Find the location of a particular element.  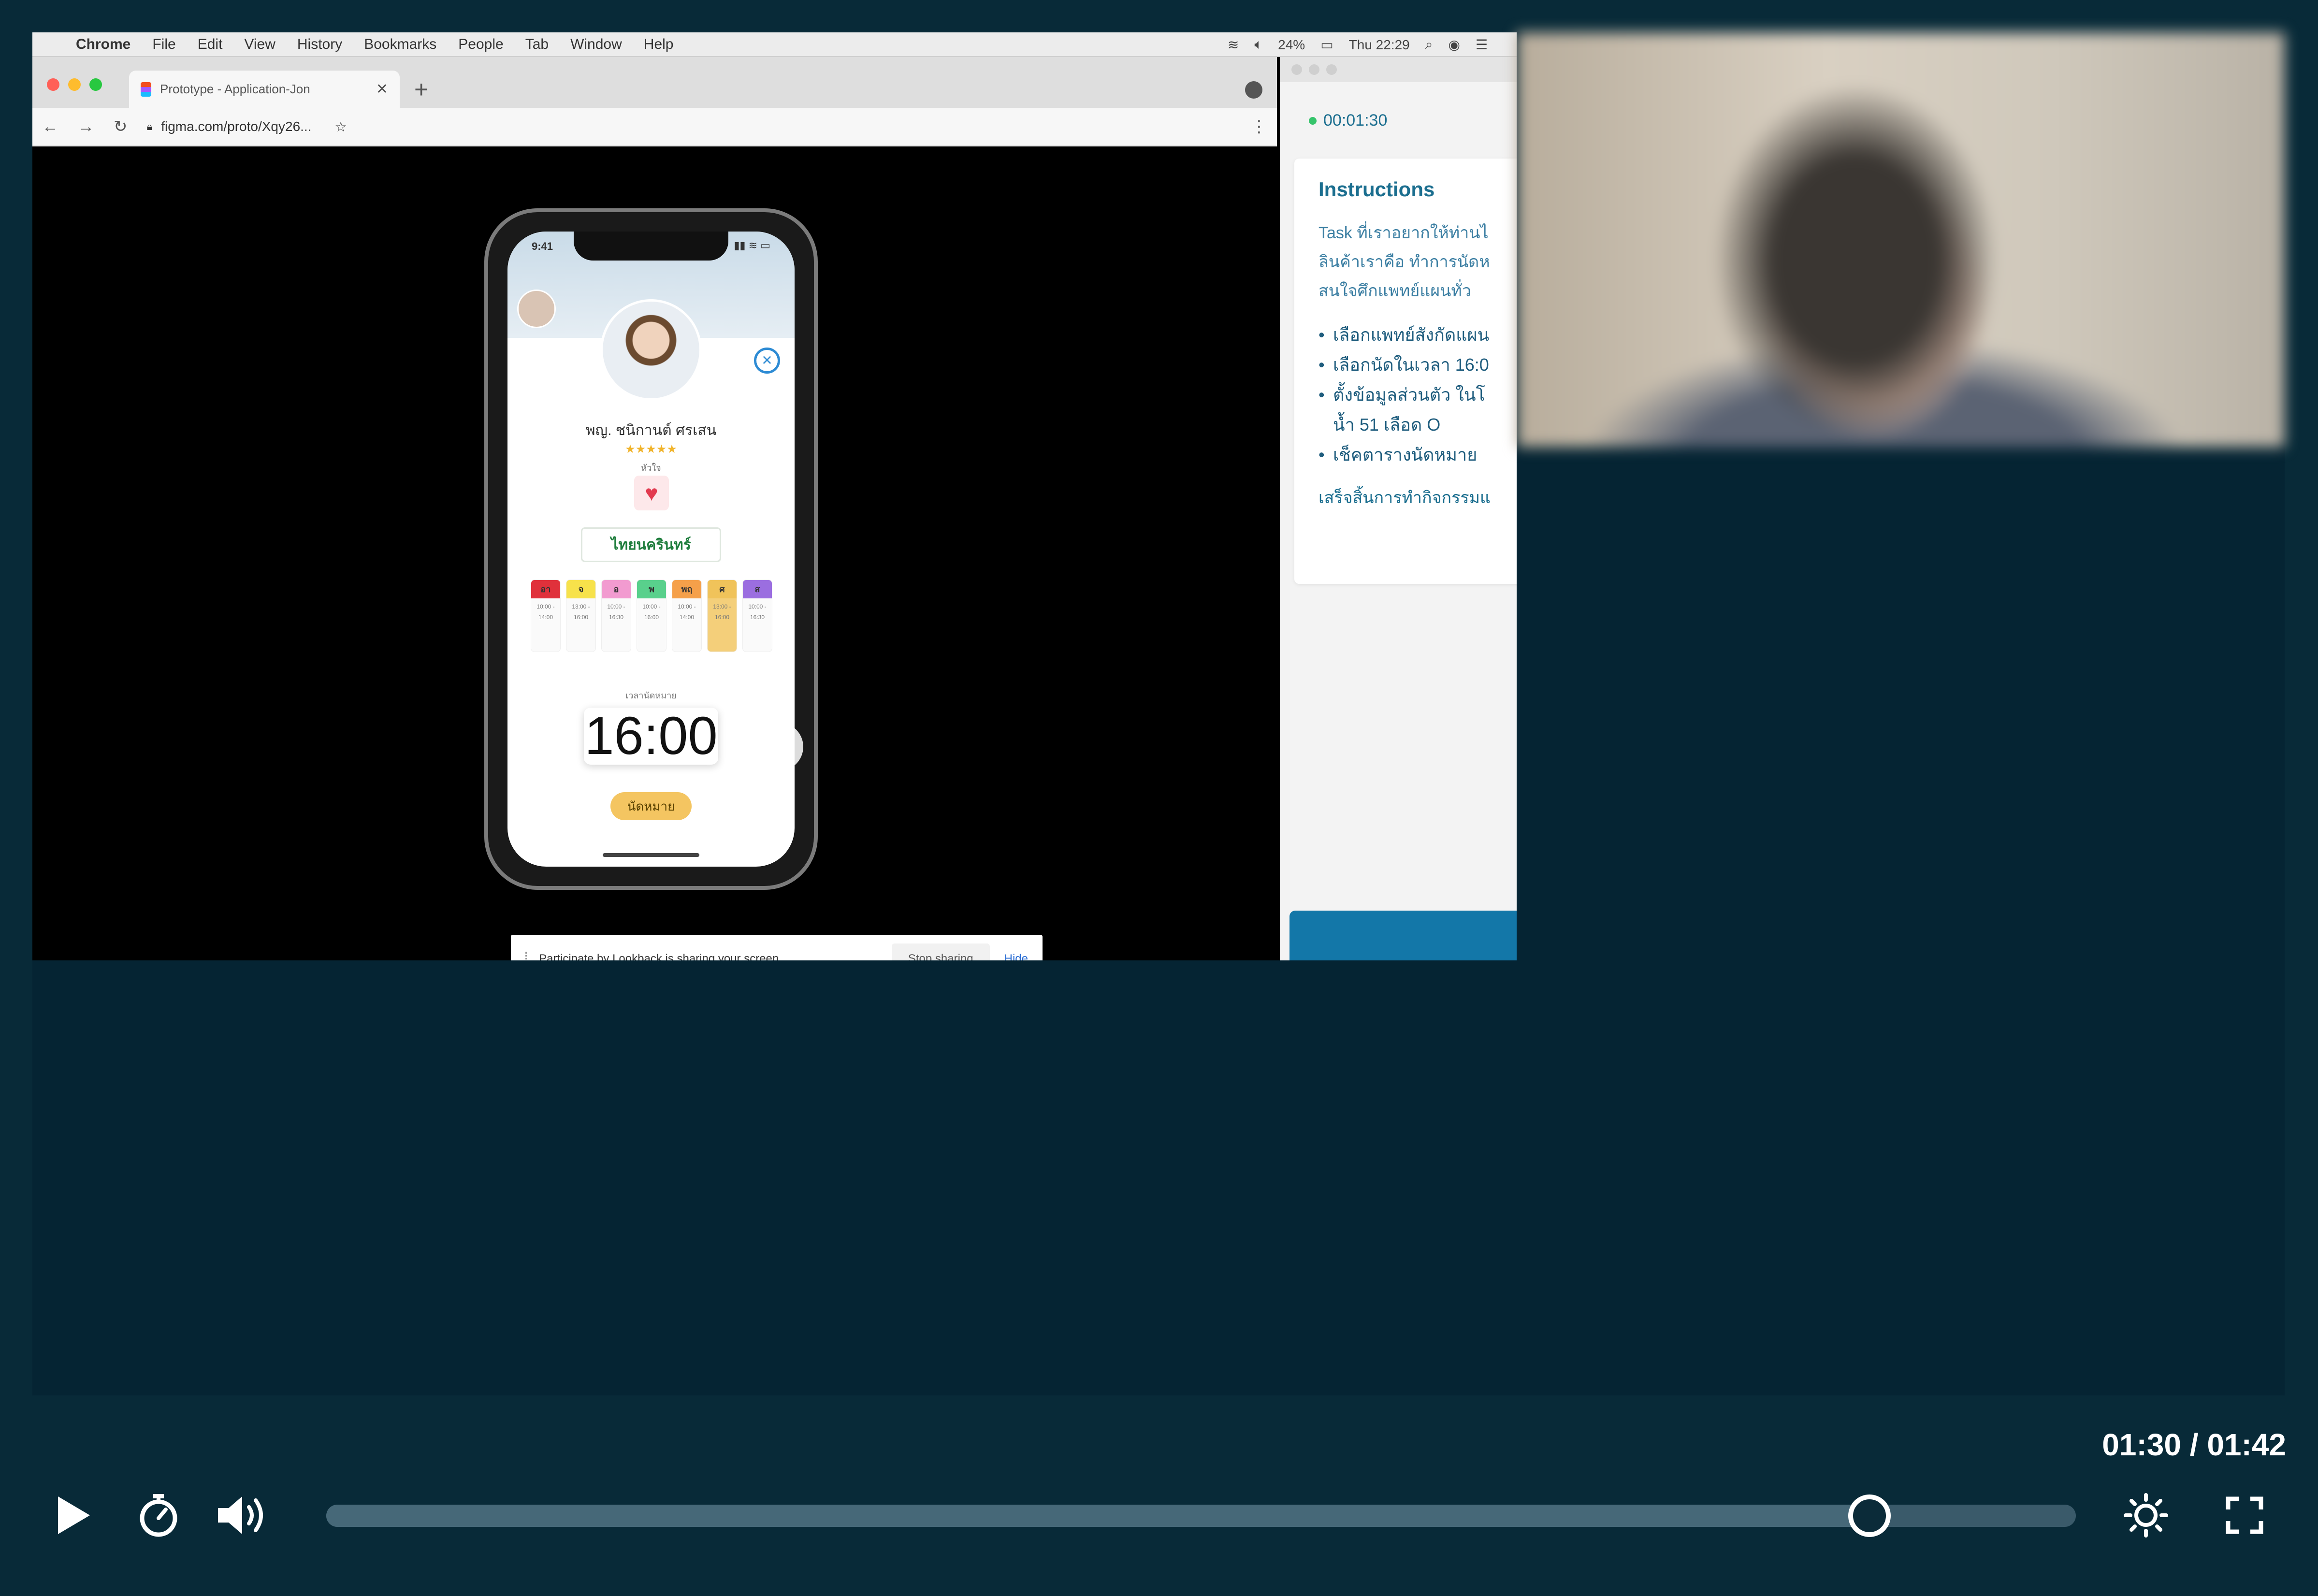

day-column: พ 10:00 - 16:00 is located at coordinates (651, 616).